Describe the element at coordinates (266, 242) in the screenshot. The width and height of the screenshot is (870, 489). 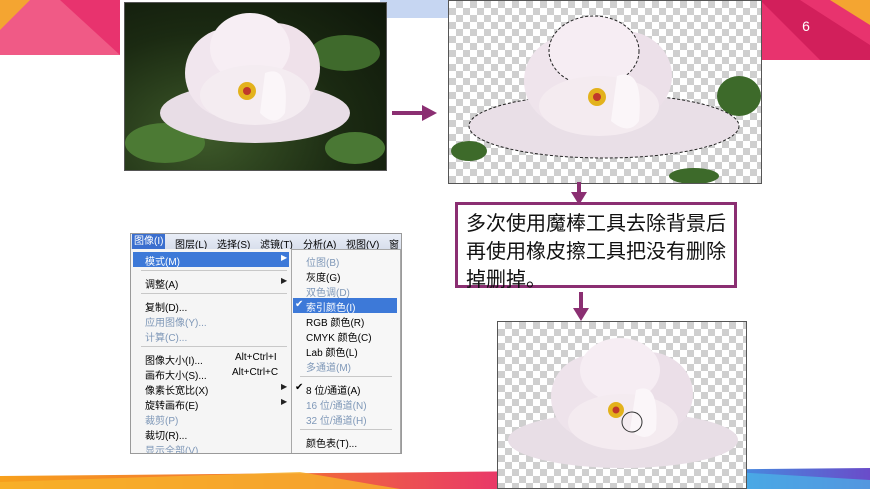
I see `menu-bar: 图像(I) 图层(L) 选择(S) 滤镜(T) 分析(A) 视图(V) 窗` at that location.